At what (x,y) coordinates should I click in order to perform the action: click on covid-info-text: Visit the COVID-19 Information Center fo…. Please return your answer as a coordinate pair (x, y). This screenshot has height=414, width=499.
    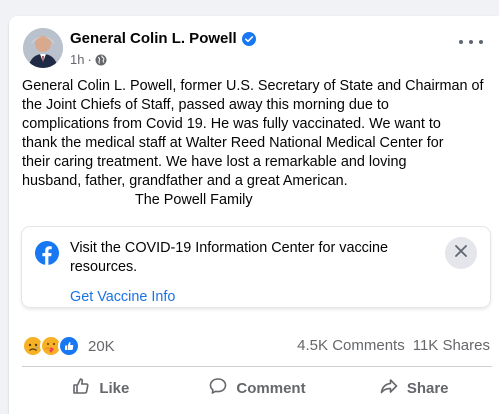
    Looking at the image, I should click on (229, 257).